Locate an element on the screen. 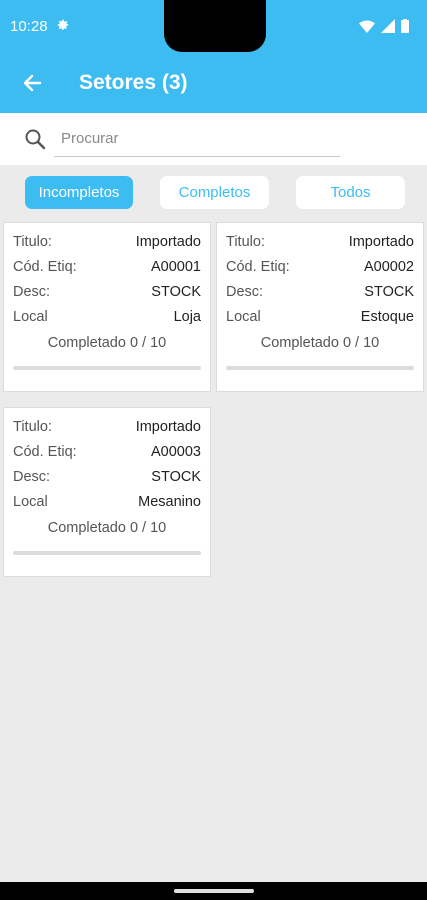 The width and height of the screenshot is (427, 900). local-value: Loja is located at coordinates (187, 317).